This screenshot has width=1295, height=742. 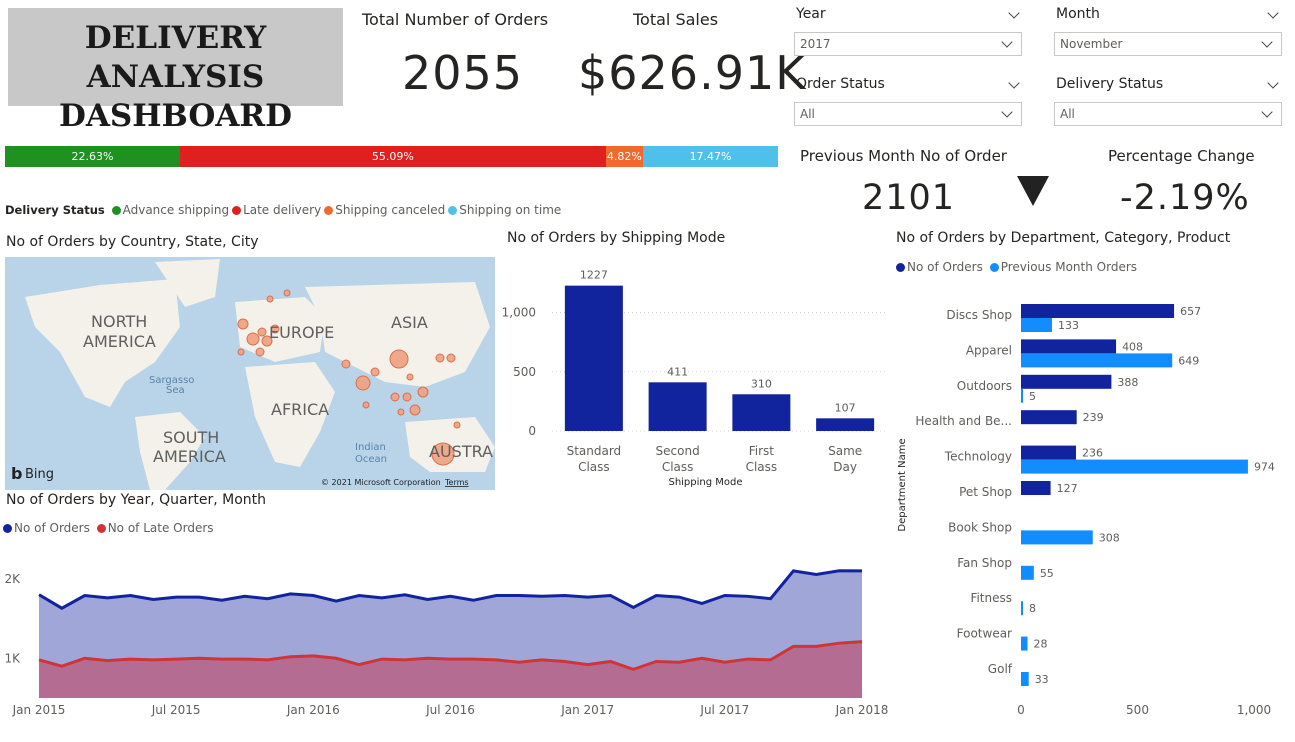 I want to click on percentage-change-value: -2.19%, so click(x=1185, y=198).